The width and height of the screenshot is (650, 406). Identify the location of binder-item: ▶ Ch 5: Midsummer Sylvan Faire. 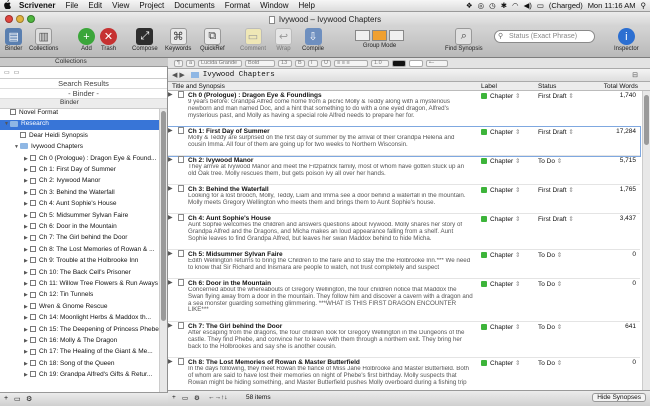
(83, 217).